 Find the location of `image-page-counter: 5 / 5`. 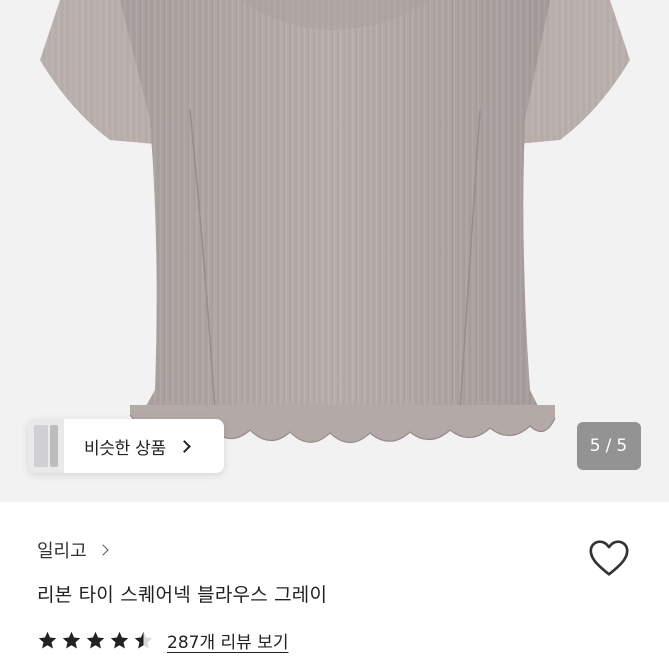

image-page-counter: 5 / 5 is located at coordinates (609, 446).